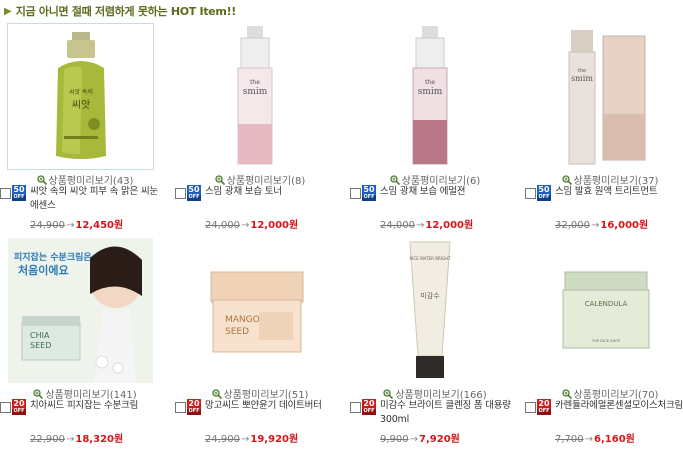 The width and height of the screenshot is (683, 454). I want to click on section-title: 지금 아니면 절때 저렴하게 못하는 HOT Item!!, so click(126, 11).